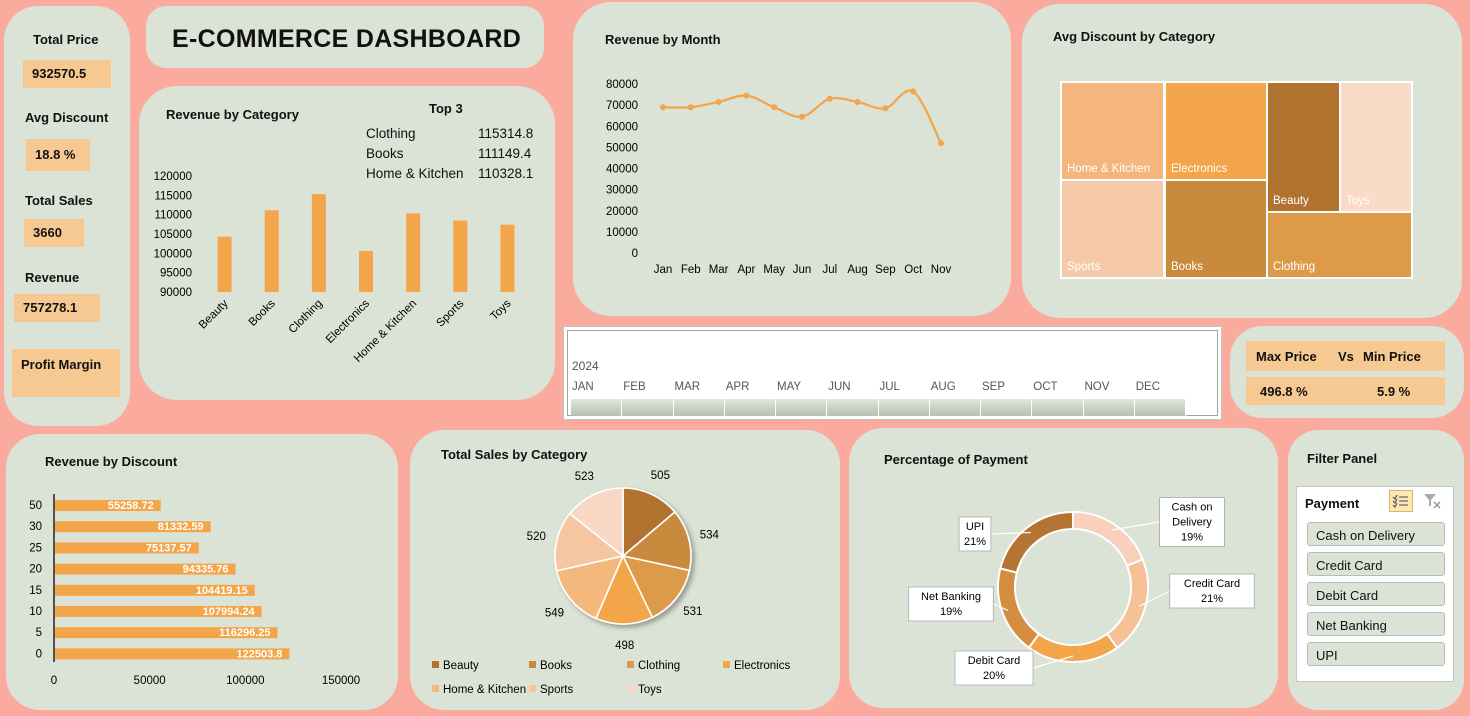 The width and height of the screenshot is (1470, 716). What do you see at coordinates (35, 591) in the screenshot?
I see `y-tick-label: 15` at bounding box center [35, 591].